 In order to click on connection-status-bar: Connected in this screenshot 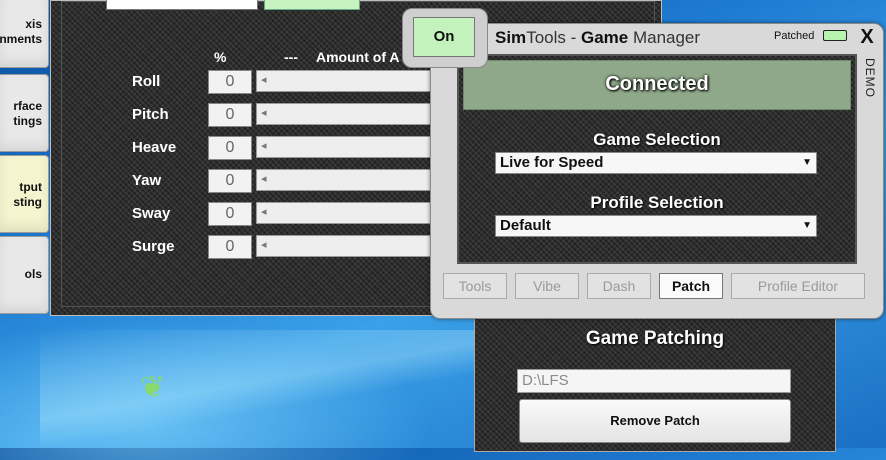, I will do `click(657, 85)`.